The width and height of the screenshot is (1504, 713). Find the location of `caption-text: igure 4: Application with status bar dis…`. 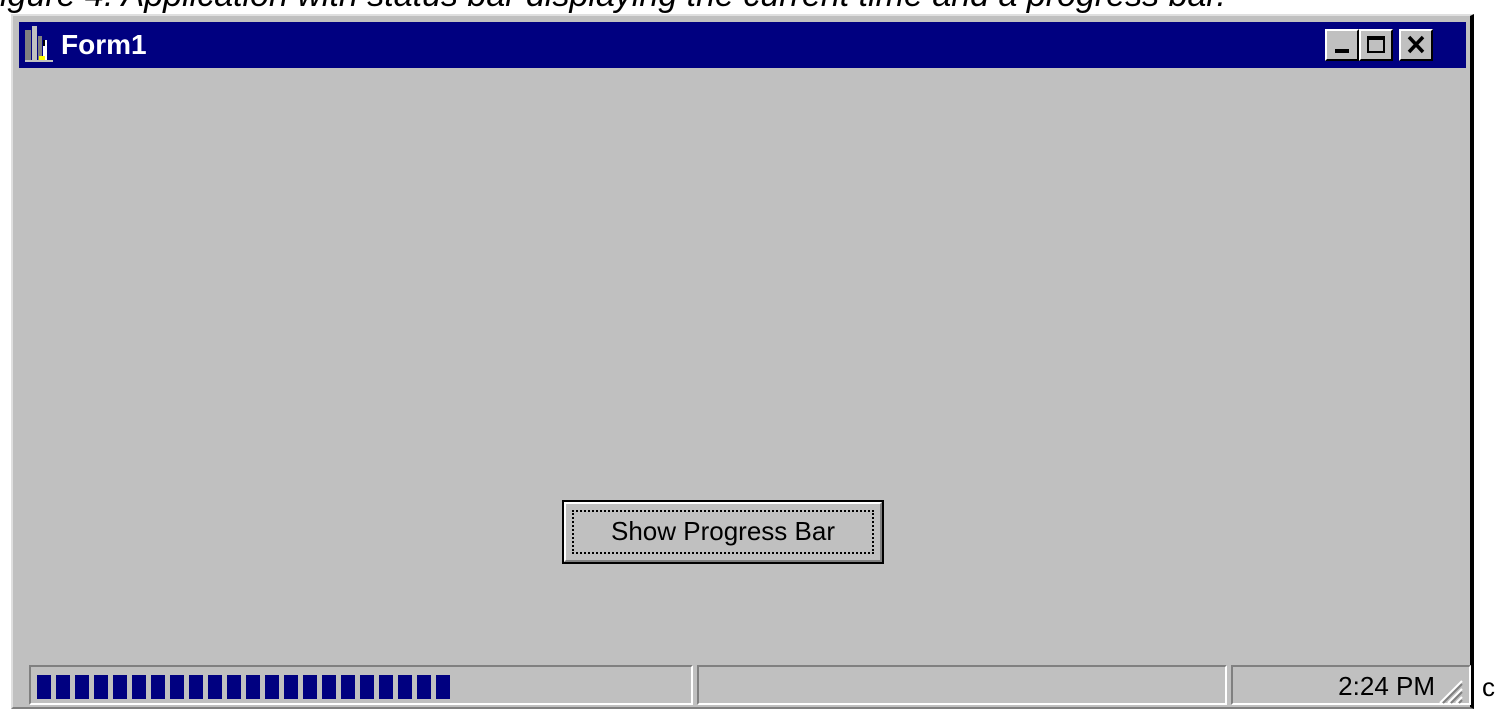

caption-text: igure 4: Application with status bar dis… is located at coordinates (750, 6).